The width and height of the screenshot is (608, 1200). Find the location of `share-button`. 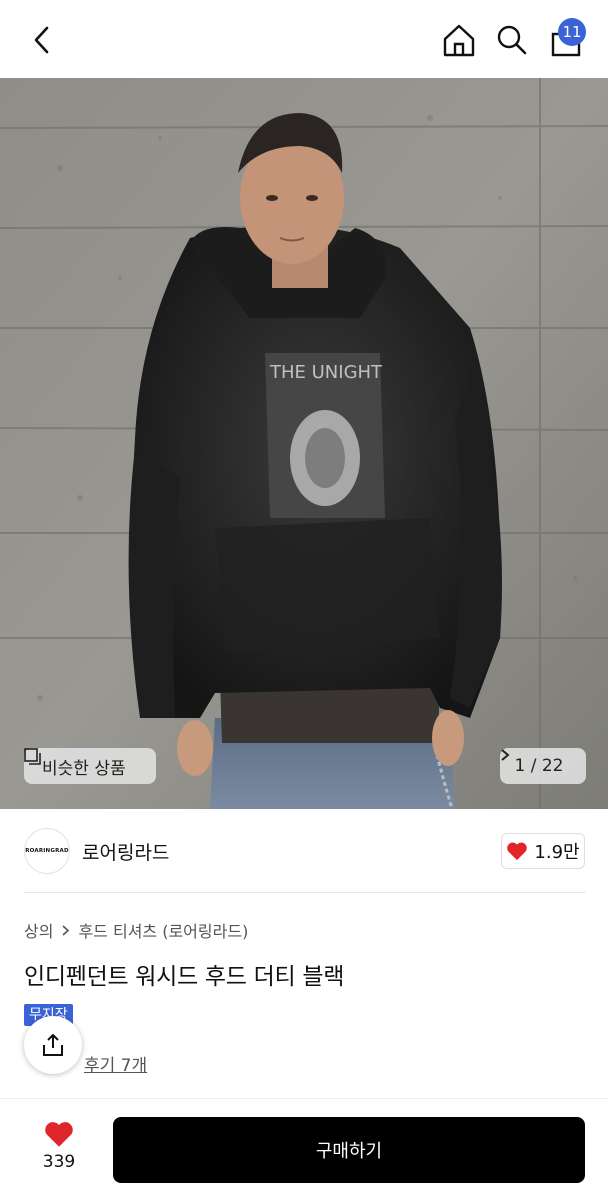

share-button is located at coordinates (53, 1045).